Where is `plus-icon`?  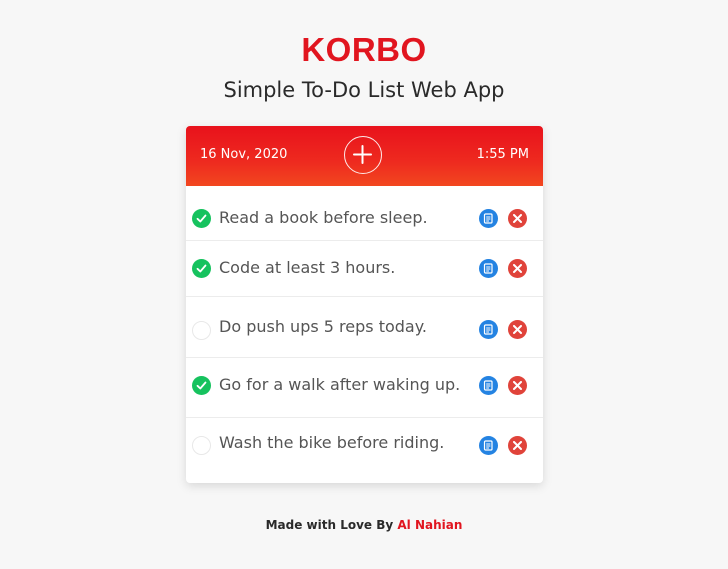
plus-icon is located at coordinates (362, 154).